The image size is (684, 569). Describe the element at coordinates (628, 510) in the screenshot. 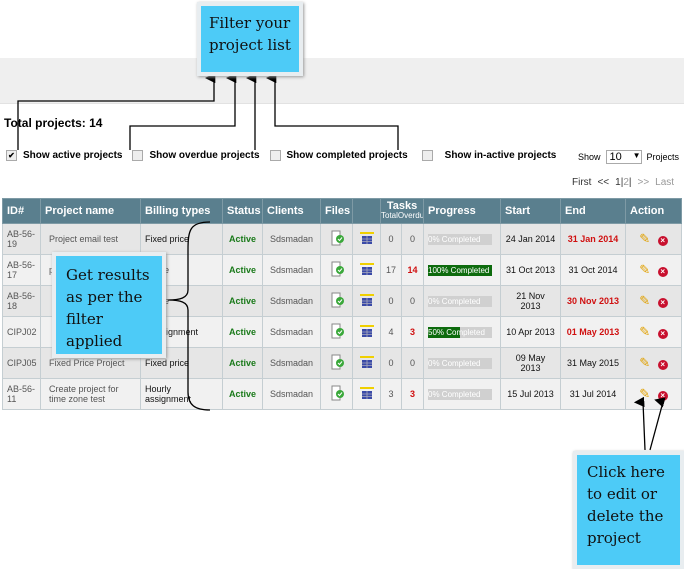

I see `action-callout: Click here to edit or delete the project` at that location.